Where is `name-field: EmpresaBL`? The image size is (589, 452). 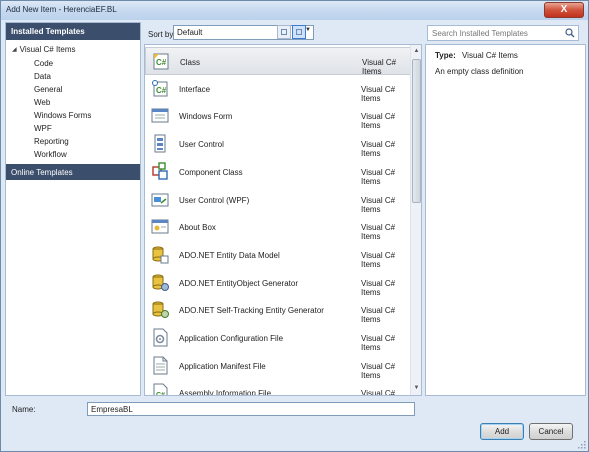
name-field: EmpresaBL is located at coordinates (251, 409).